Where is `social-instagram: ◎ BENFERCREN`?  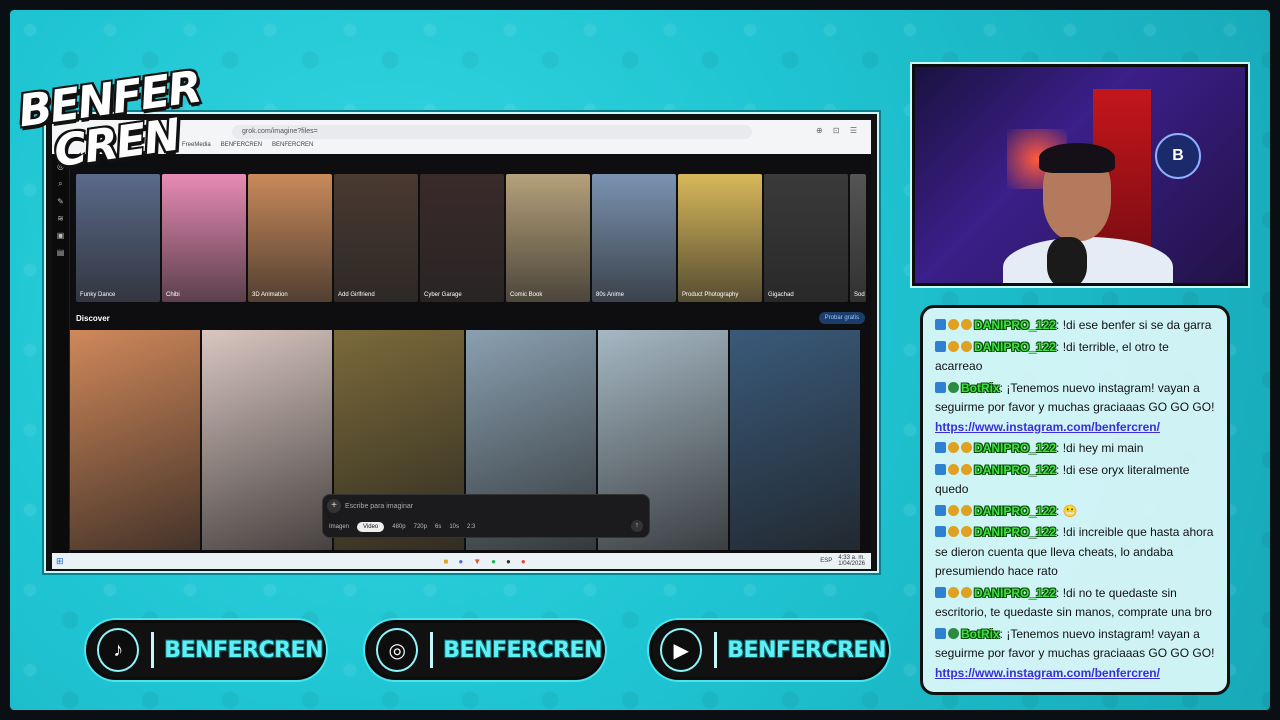
social-instagram: ◎ BENFERCREN is located at coordinates (485, 650).